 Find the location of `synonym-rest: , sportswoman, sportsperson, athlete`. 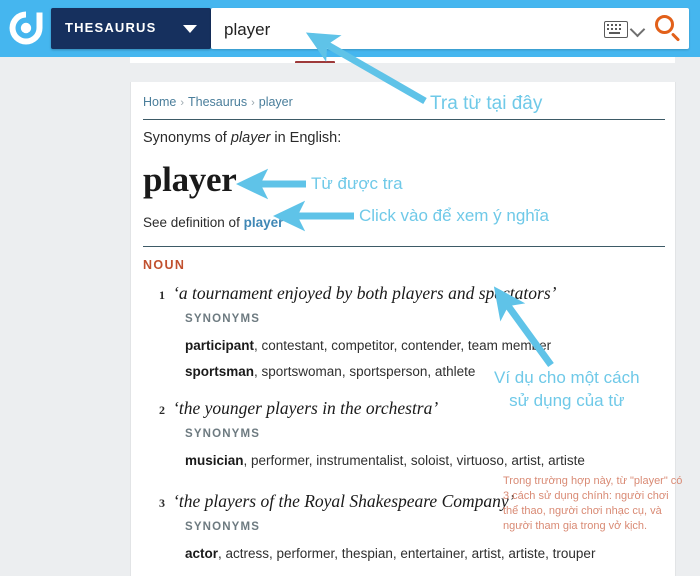

synonym-rest: , sportswoman, sportsperson, athlete is located at coordinates (365, 371).